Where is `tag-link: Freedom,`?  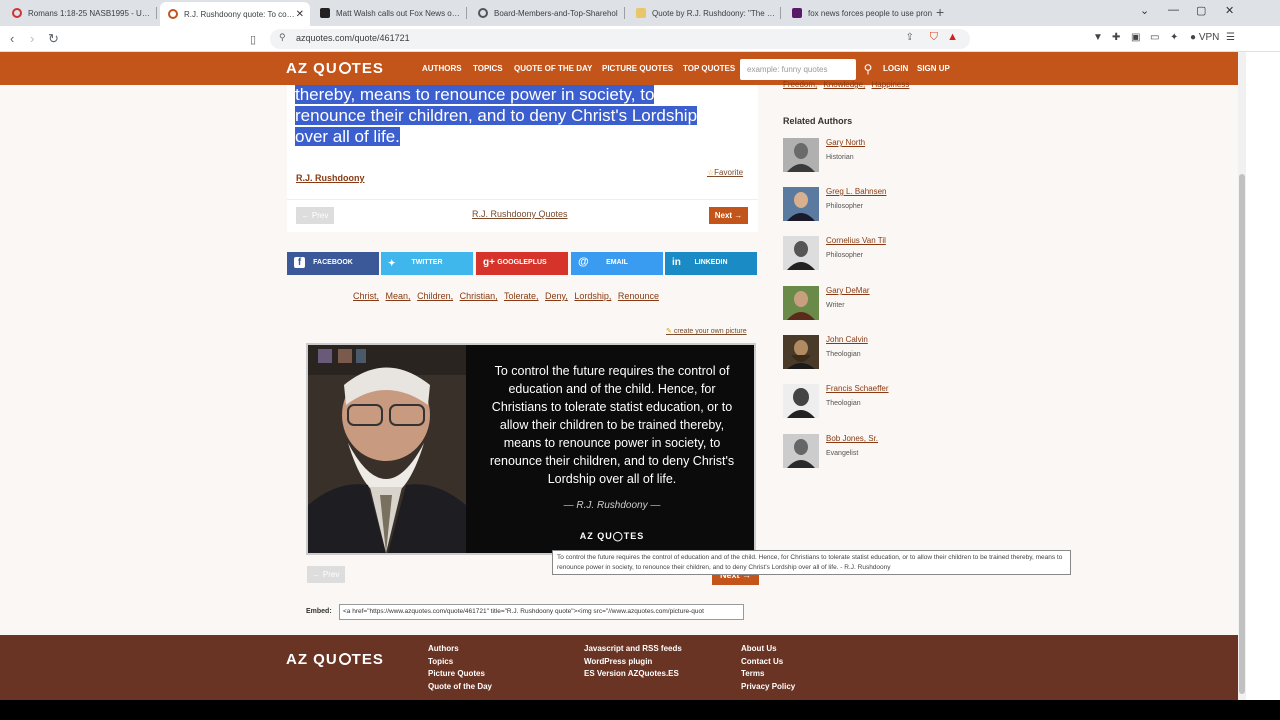 tag-link: Freedom, is located at coordinates (800, 84).